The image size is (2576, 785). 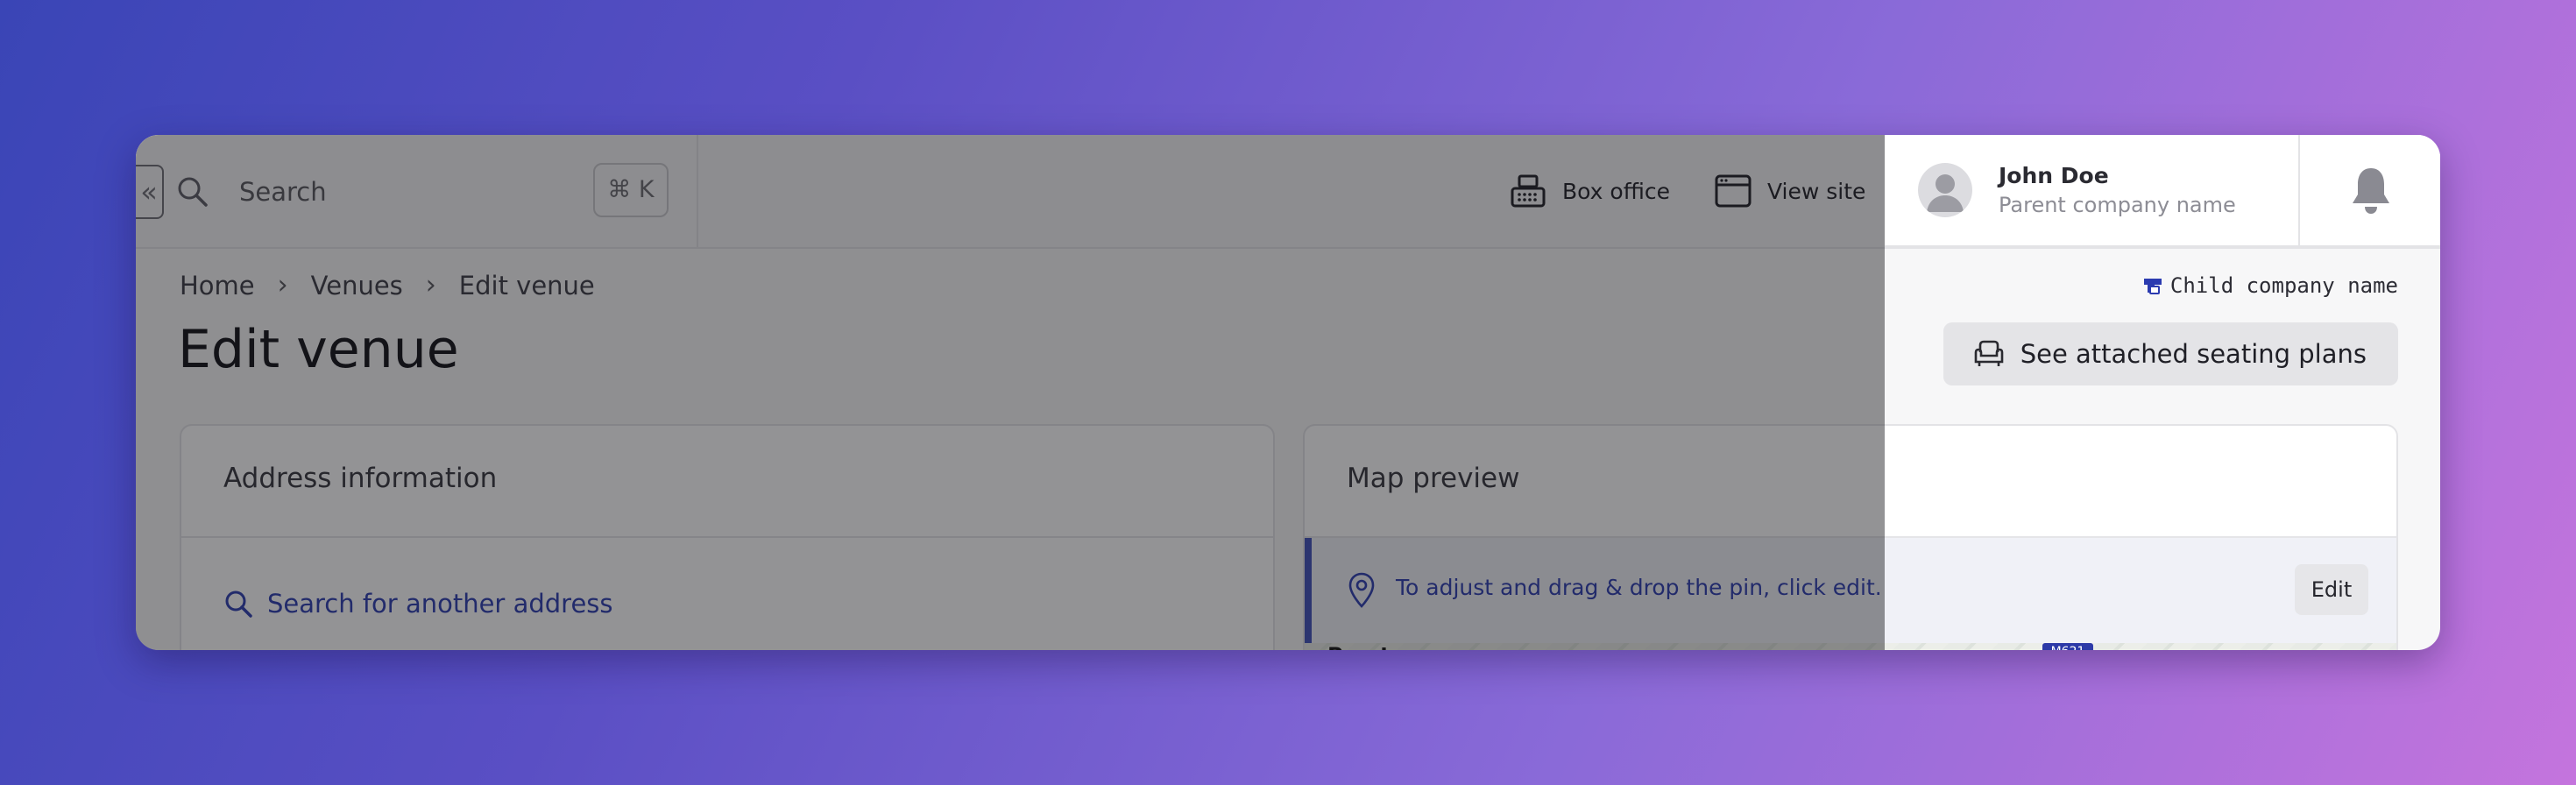 I want to click on view-site-label: View site, so click(x=1816, y=191).